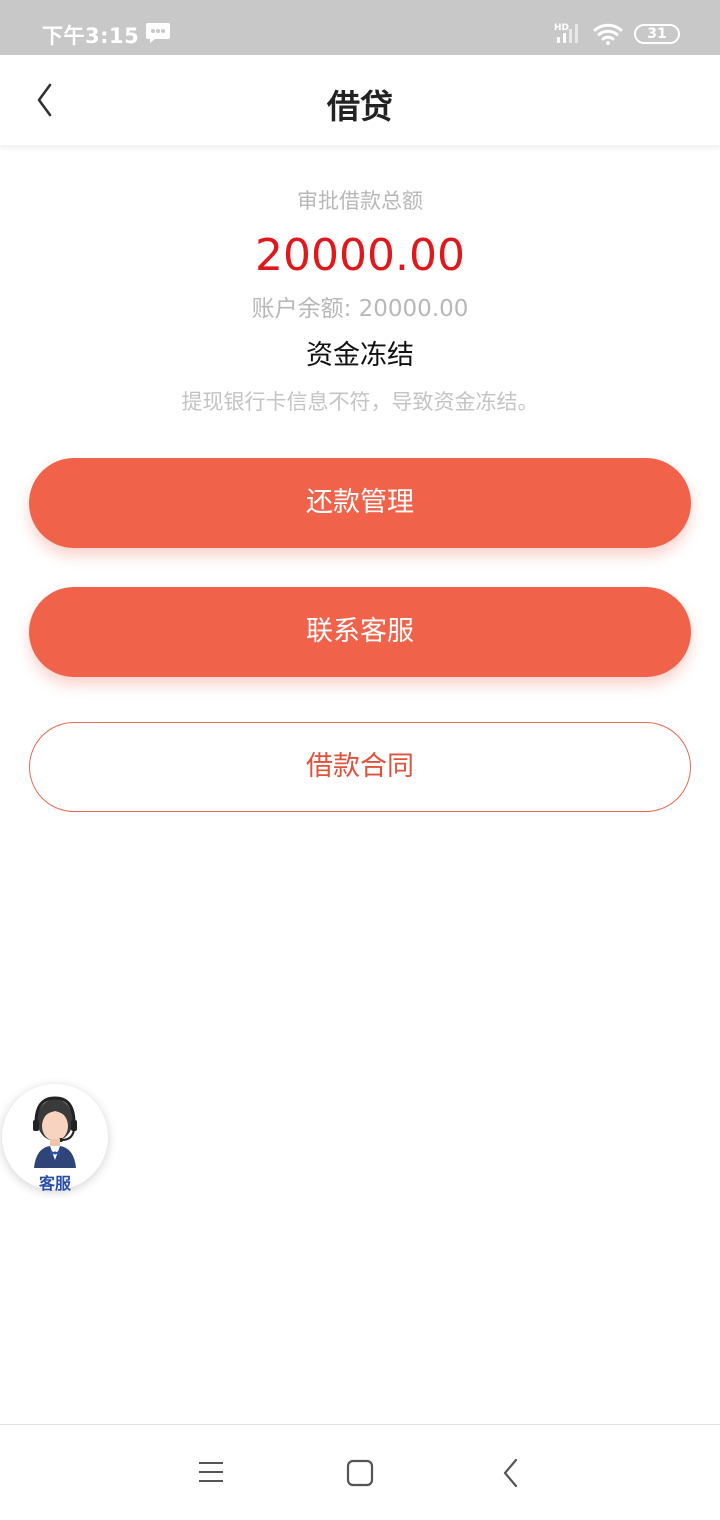 This screenshot has height=1520, width=720. What do you see at coordinates (158, 35) in the screenshot?
I see `message-icon` at bounding box center [158, 35].